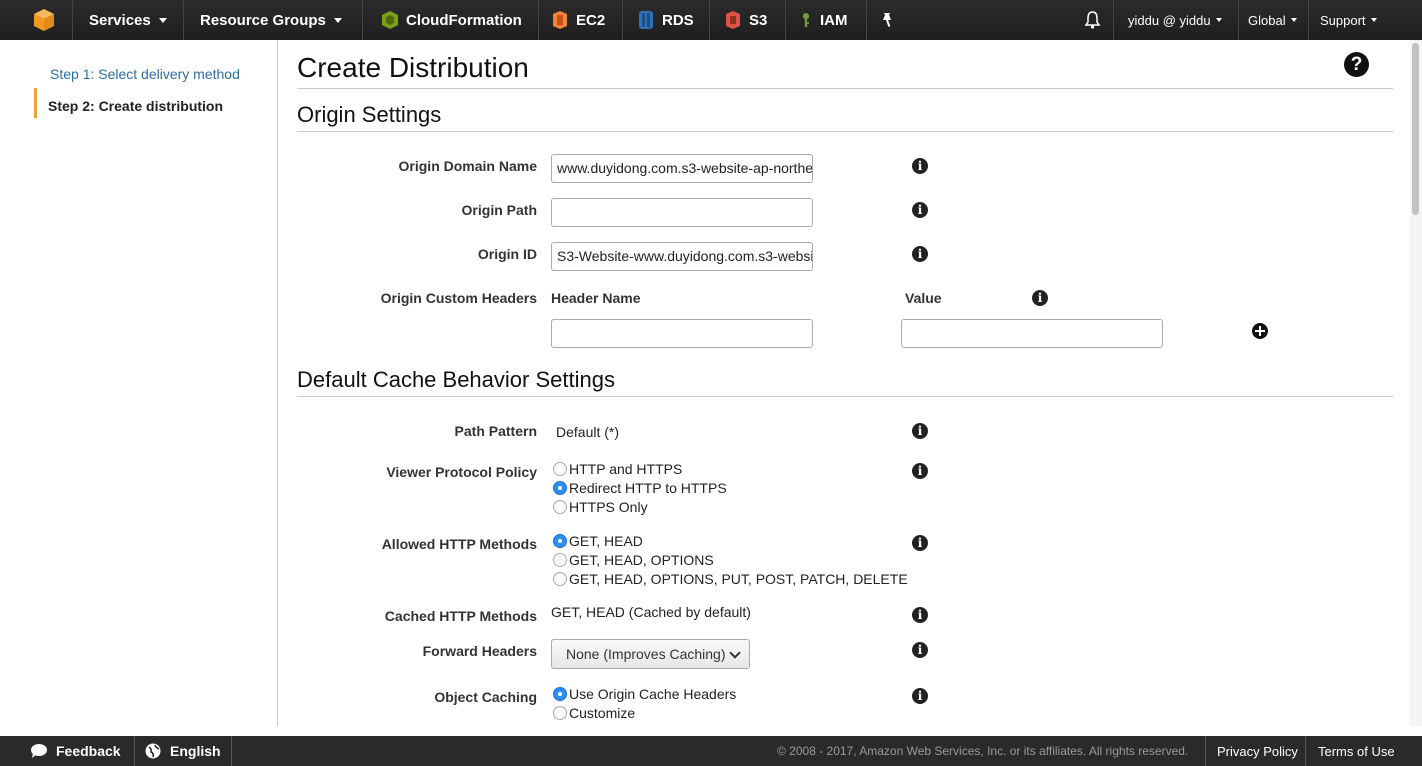 The height and width of the screenshot is (766, 1422). Describe the element at coordinates (413, 67) in the screenshot. I see `page-title: Create Distribution` at that location.